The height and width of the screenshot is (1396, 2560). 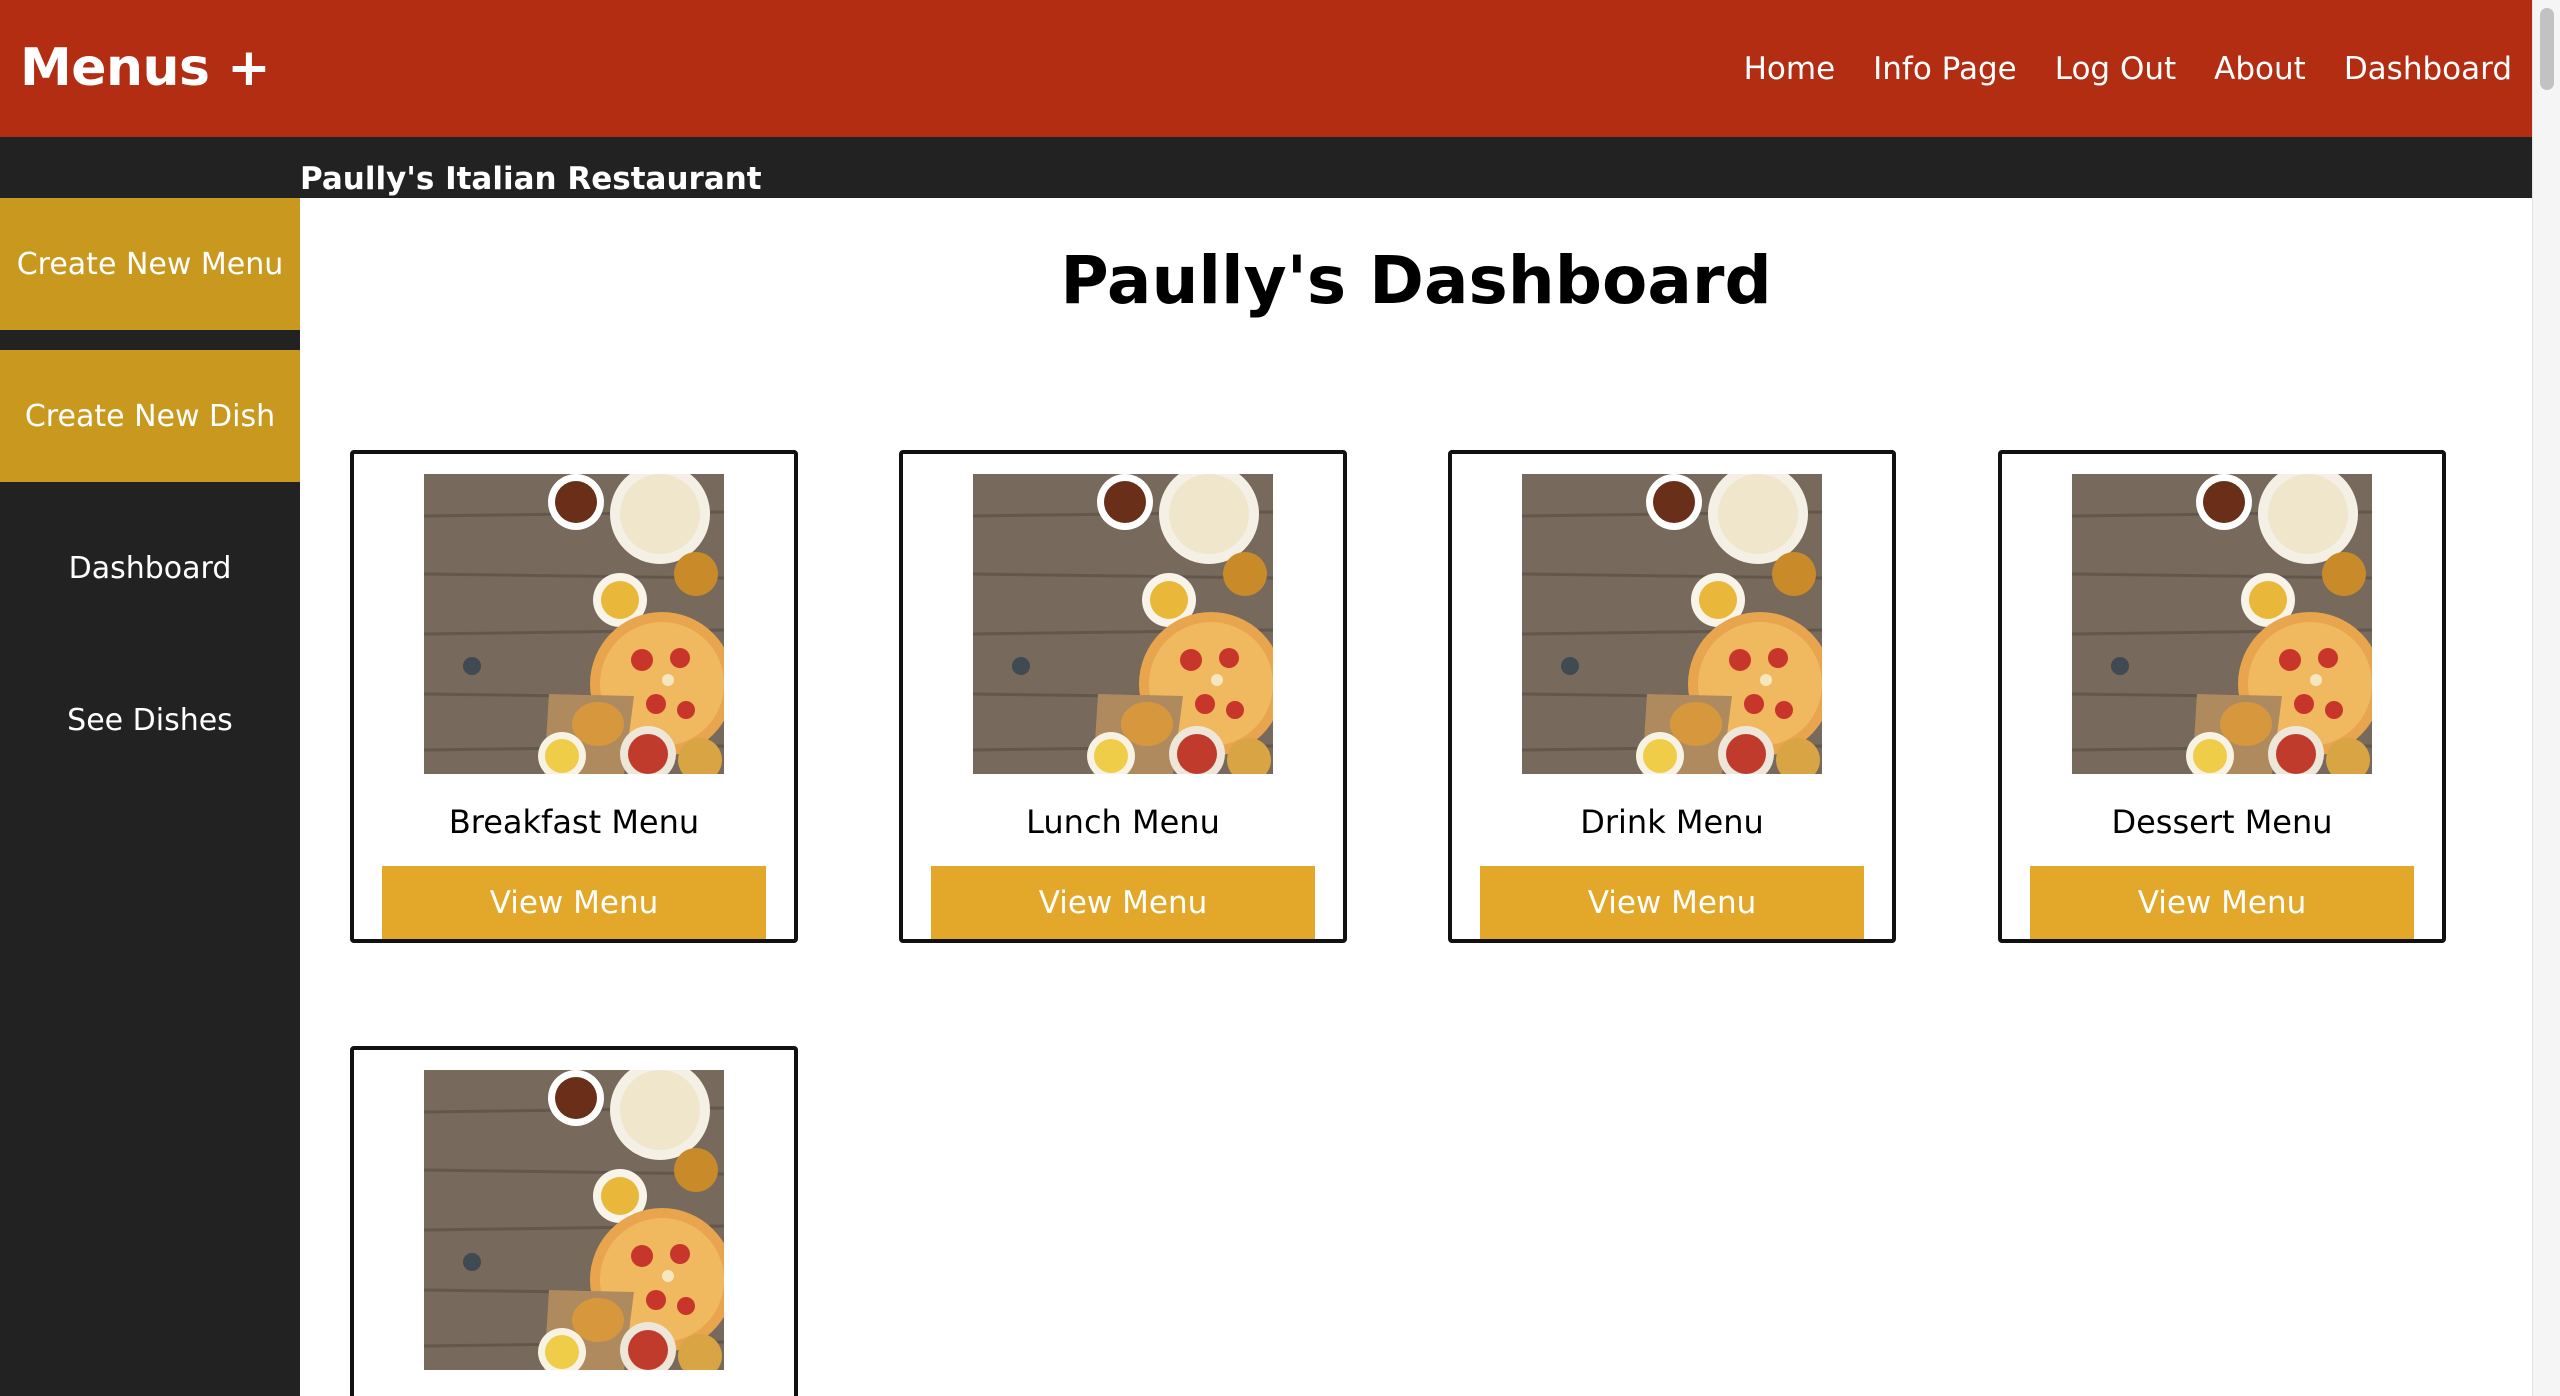 What do you see at coordinates (531, 179) in the screenshot?
I see `restaurant-name: Paully's Italian Restaurant` at bounding box center [531, 179].